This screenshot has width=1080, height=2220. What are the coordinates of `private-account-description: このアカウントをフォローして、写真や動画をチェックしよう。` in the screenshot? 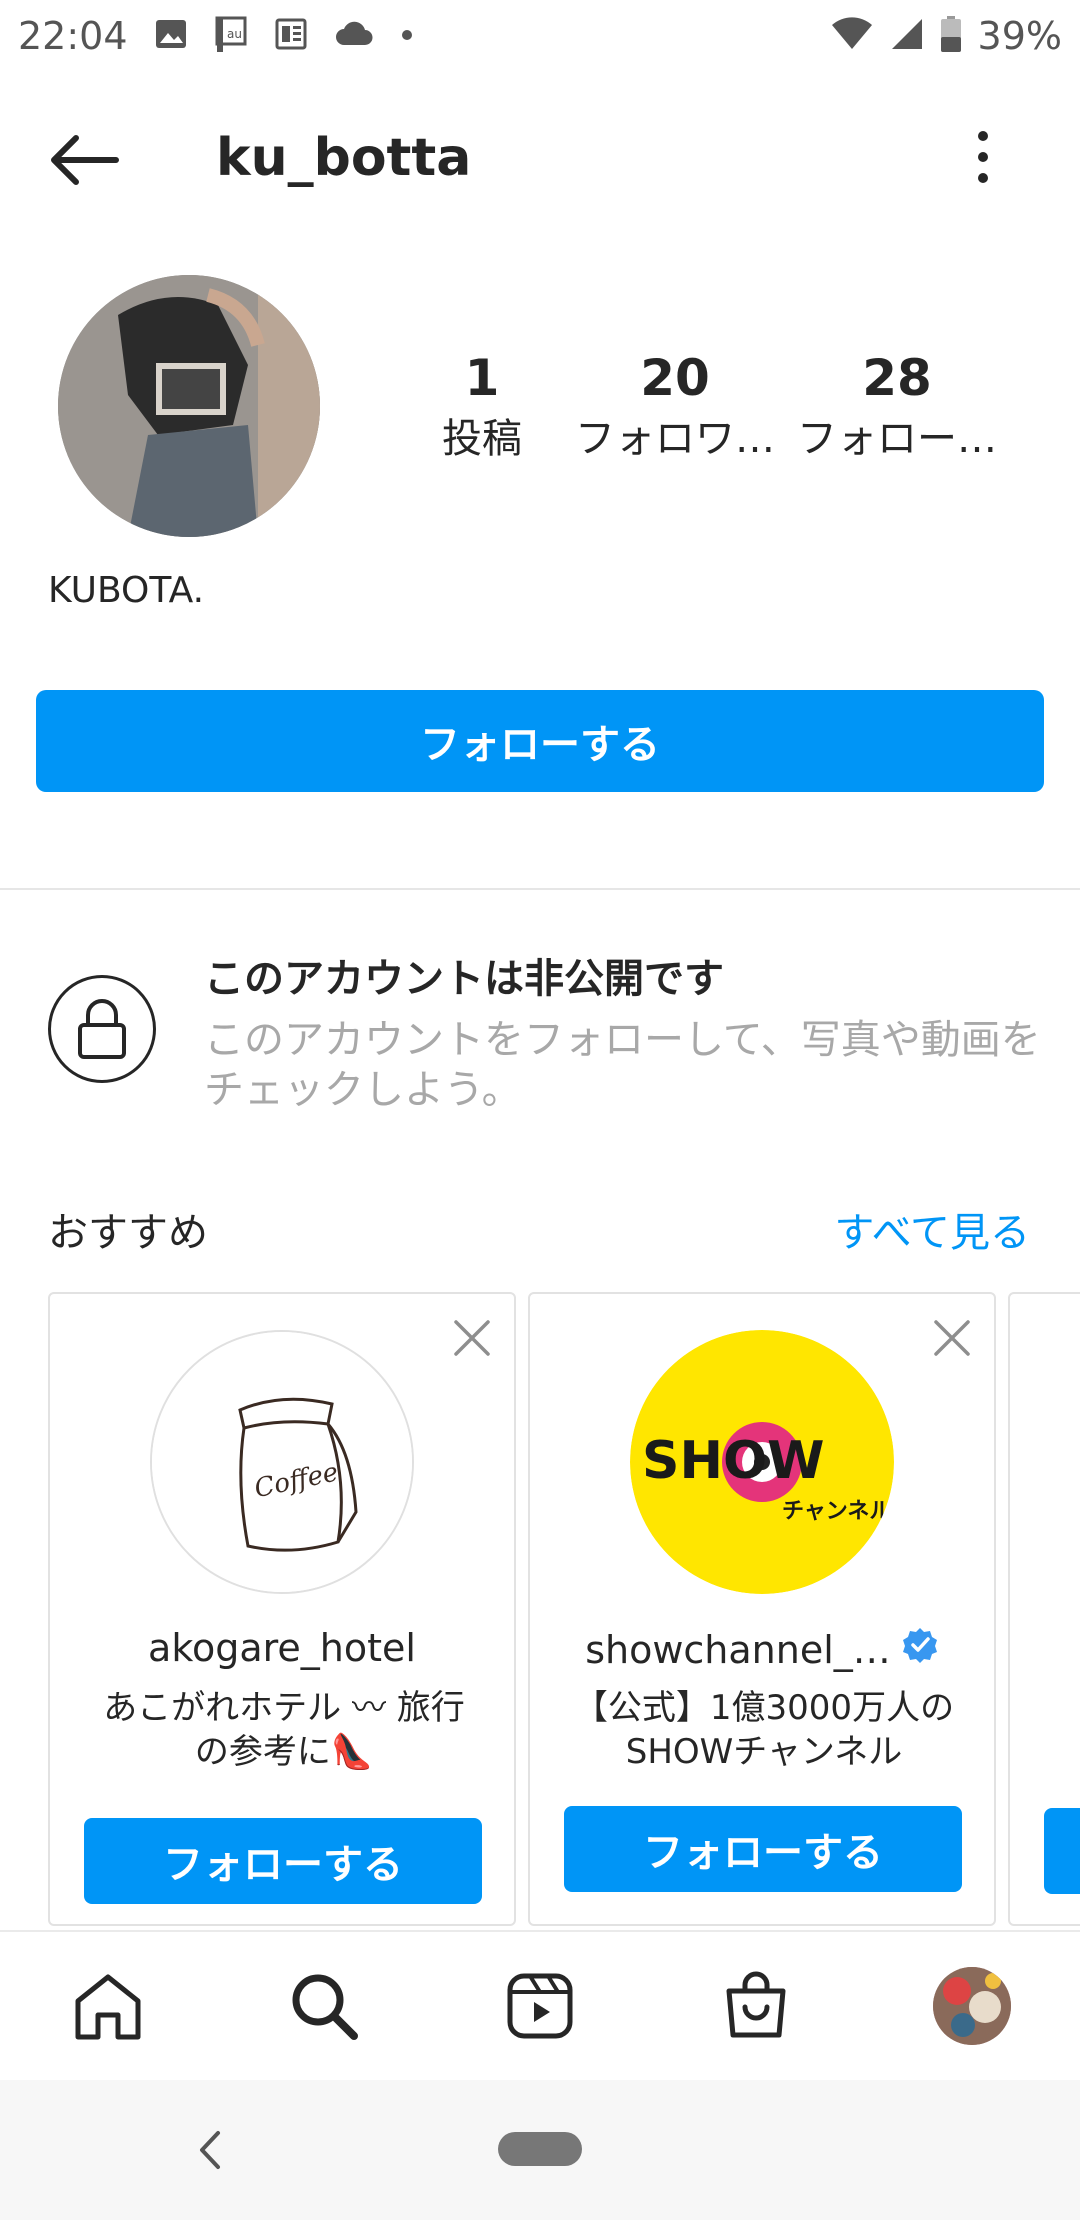 It's located at (622, 1065).